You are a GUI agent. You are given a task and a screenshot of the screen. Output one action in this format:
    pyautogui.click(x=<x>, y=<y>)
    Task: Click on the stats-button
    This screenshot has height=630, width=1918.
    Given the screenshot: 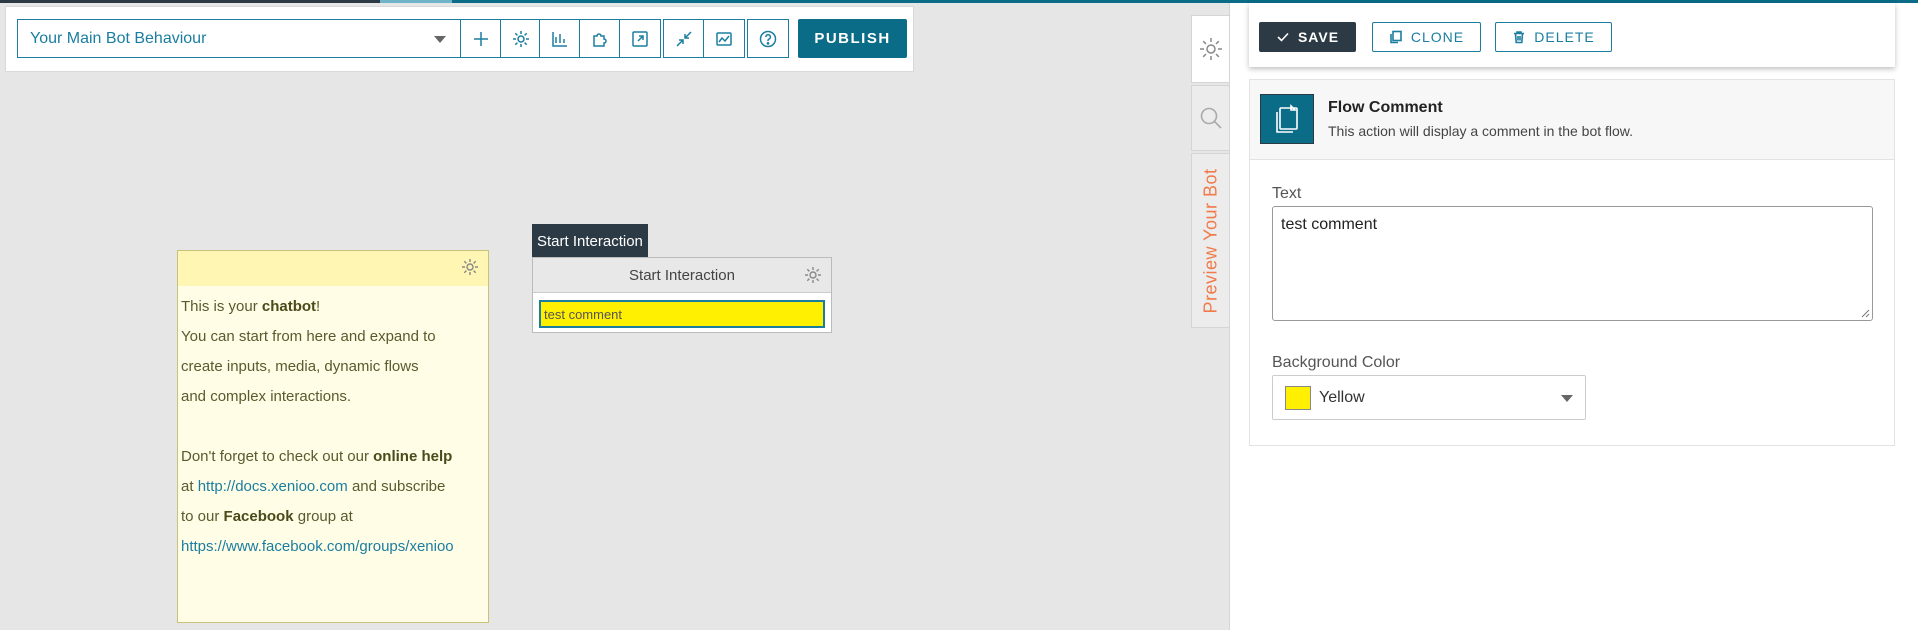 What is the action you would take?
    pyautogui.click(x=560, y=38)
    